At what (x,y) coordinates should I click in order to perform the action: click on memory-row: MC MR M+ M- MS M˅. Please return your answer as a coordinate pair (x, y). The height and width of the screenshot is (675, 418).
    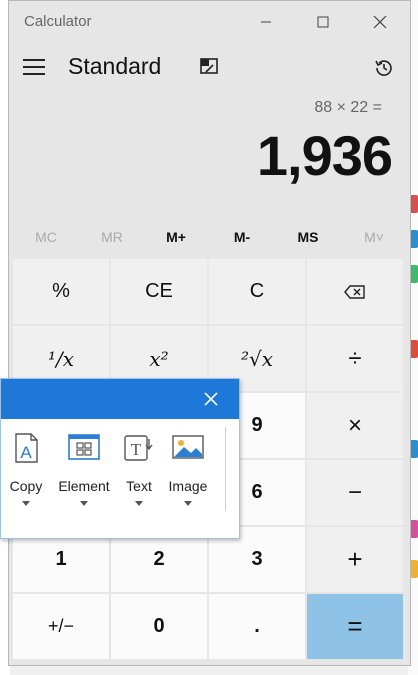
    Looking at the image, I should click on (209, 238).